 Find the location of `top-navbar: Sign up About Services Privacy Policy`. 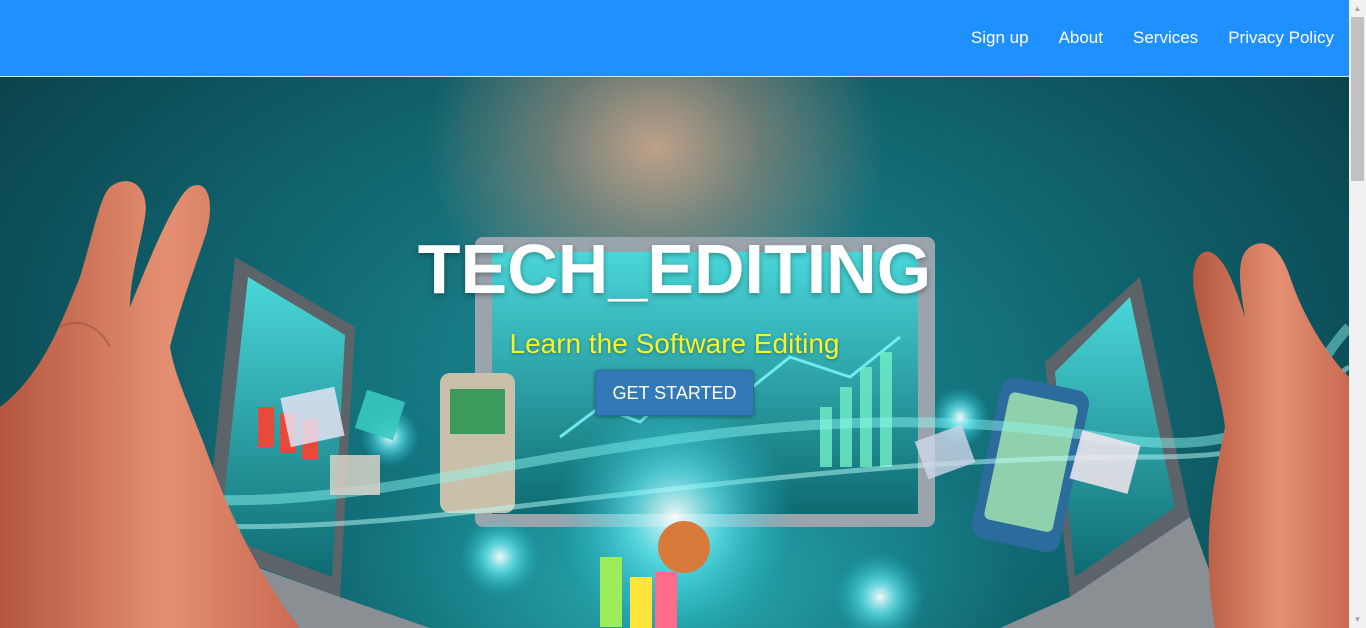

top-navbar: Sign up About Services Privacy Policy is located at coordinates (674, 38).